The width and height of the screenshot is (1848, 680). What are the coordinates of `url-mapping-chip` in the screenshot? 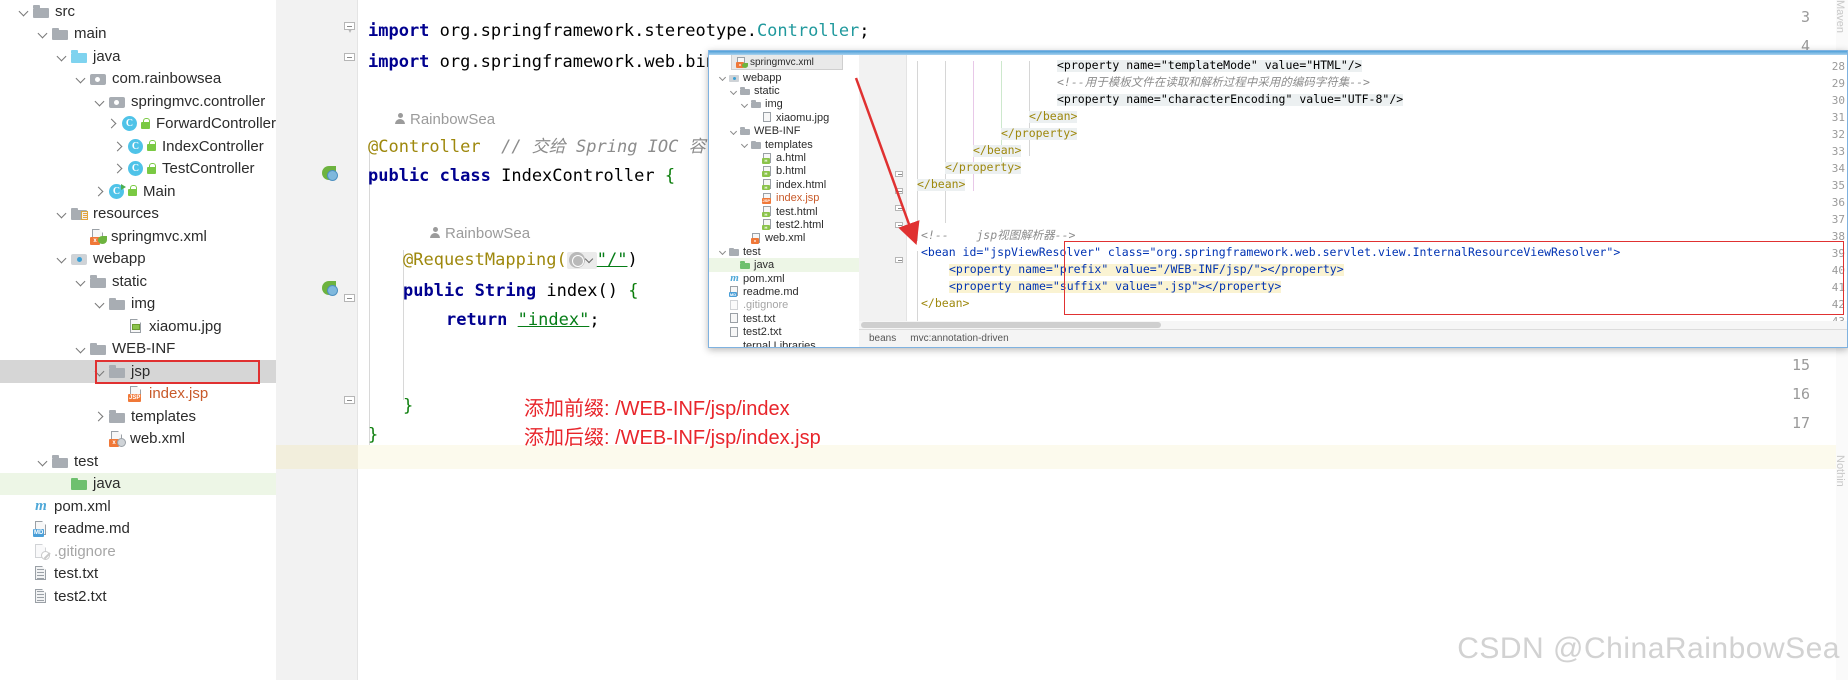 It's located at (581, 260).